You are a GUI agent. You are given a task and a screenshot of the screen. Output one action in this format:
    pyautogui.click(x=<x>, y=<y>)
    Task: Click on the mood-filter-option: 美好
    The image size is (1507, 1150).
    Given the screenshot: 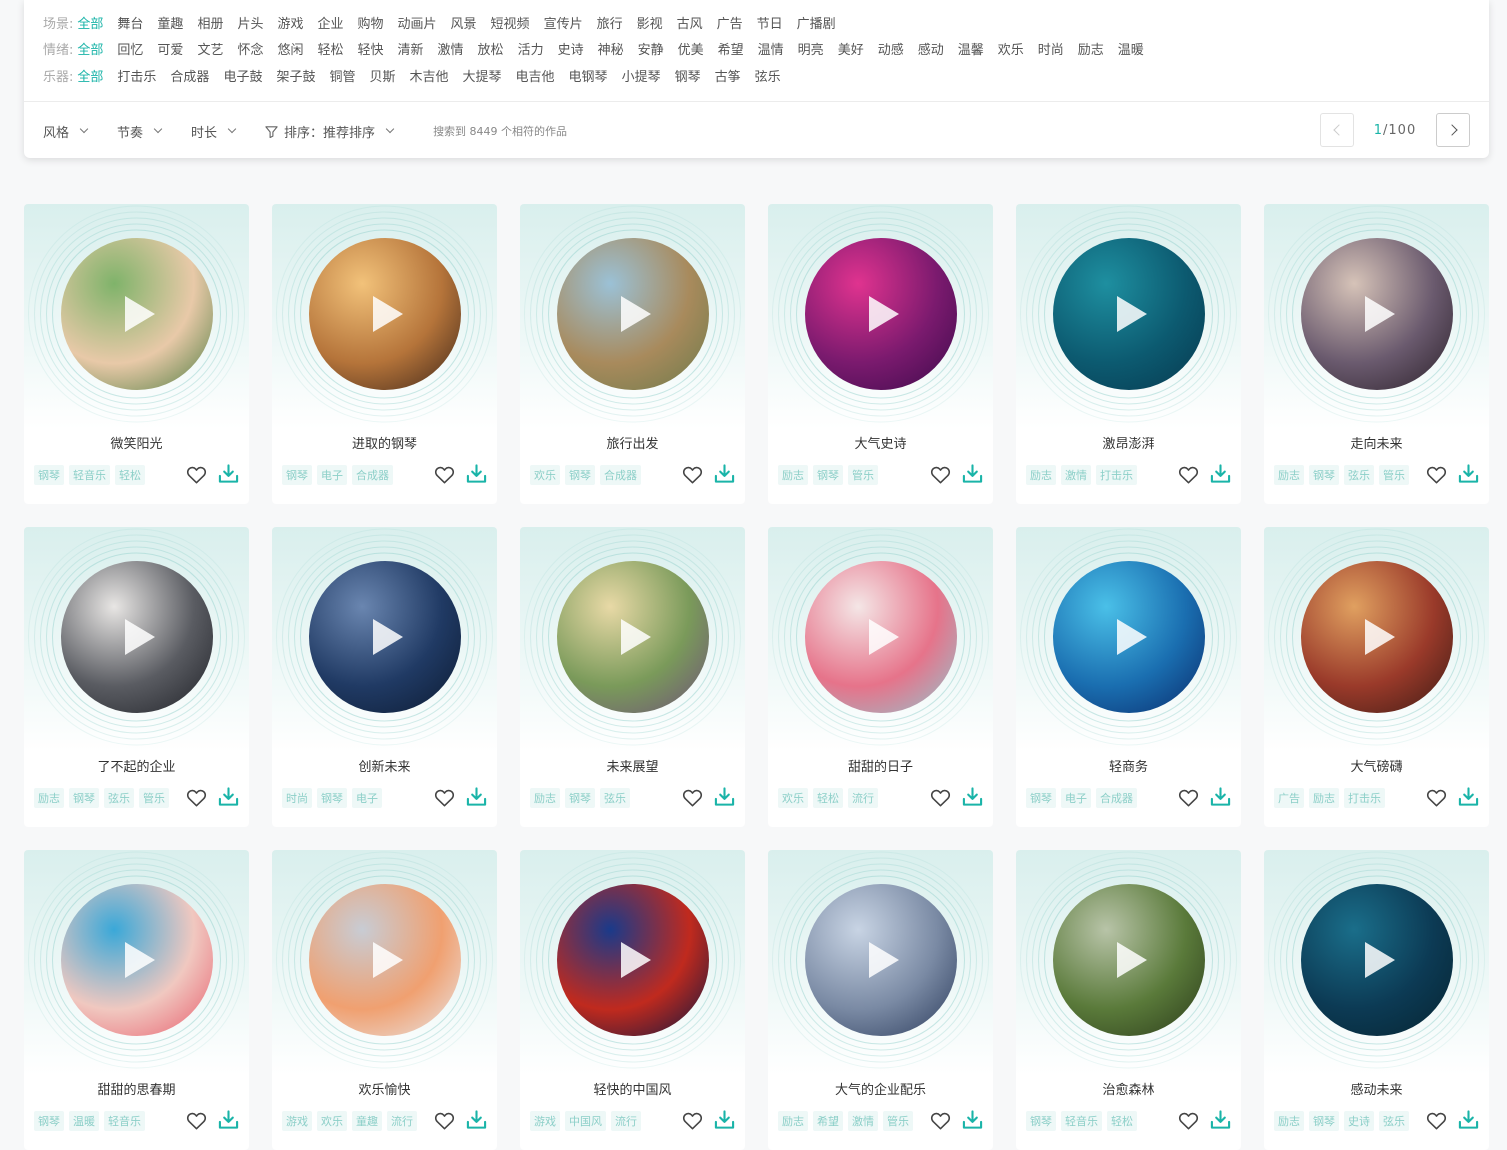 What is the action you would take?
    pyautogui.click(x=851, y=48)
    